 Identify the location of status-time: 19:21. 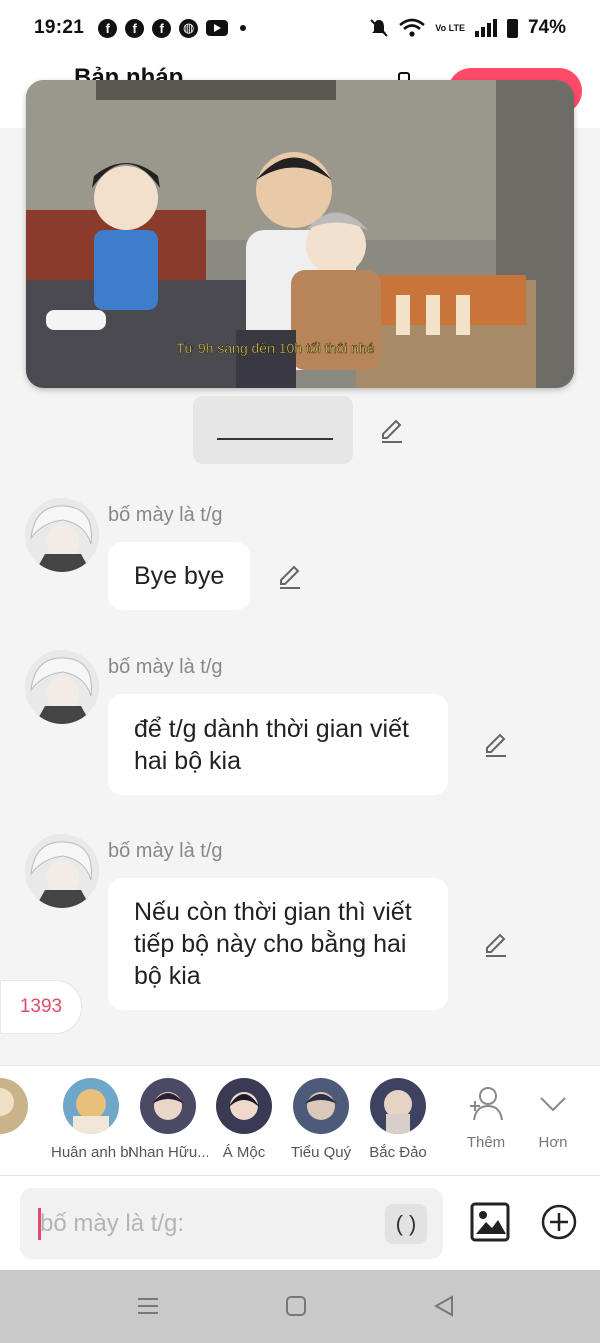
(59, 27).